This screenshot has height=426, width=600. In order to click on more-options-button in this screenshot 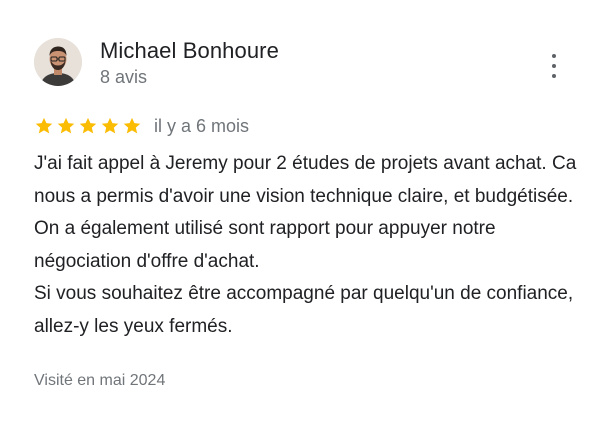, I will do `click(554, 66)`.